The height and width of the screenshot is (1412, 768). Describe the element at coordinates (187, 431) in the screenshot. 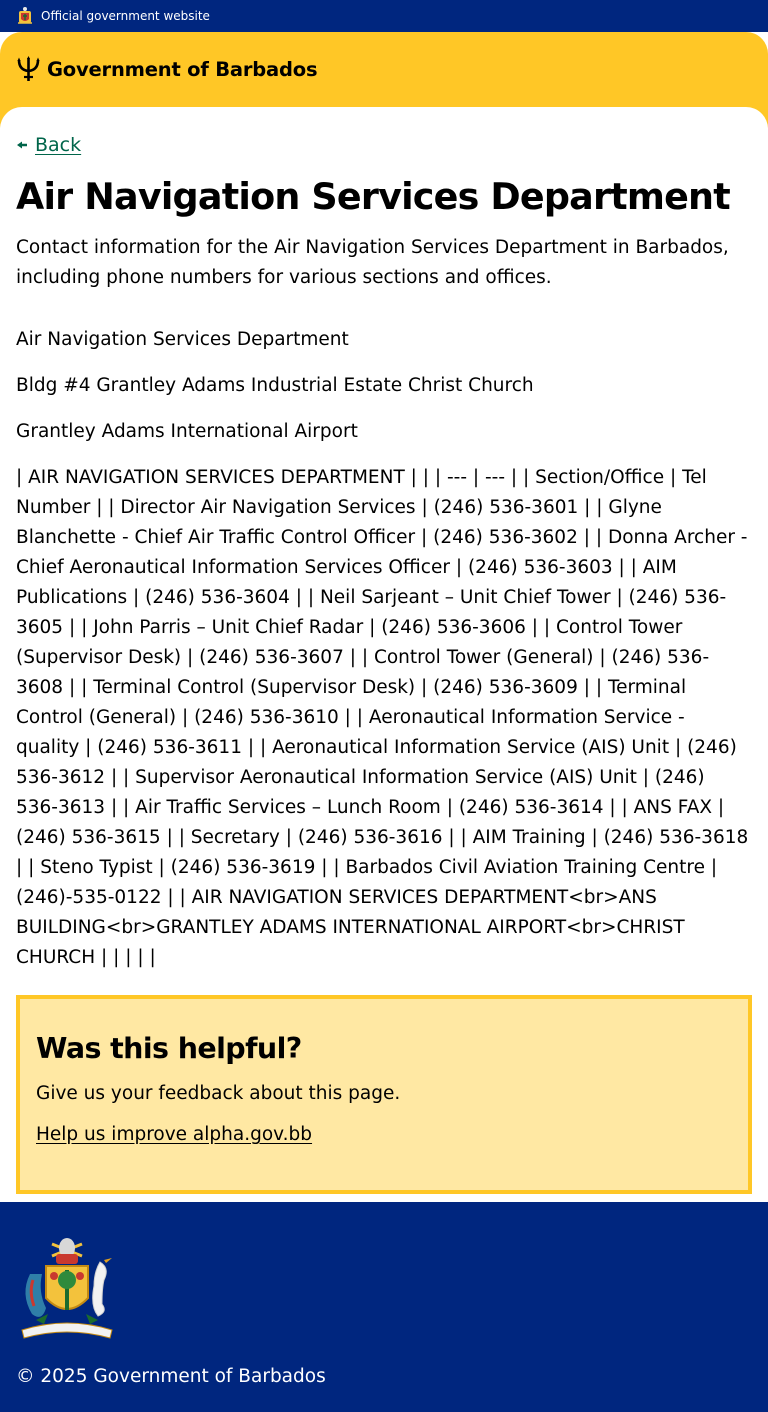

I see `department-location: Grantley Adams International Airport` at that location.